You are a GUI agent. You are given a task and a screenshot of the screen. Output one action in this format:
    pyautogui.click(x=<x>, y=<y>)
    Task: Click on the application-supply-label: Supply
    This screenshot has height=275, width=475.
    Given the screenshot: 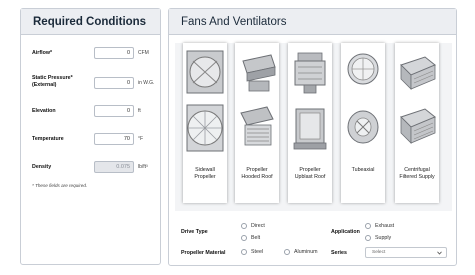 What is the action you would take?
    pyautogui.click(x=383, y=238)
    